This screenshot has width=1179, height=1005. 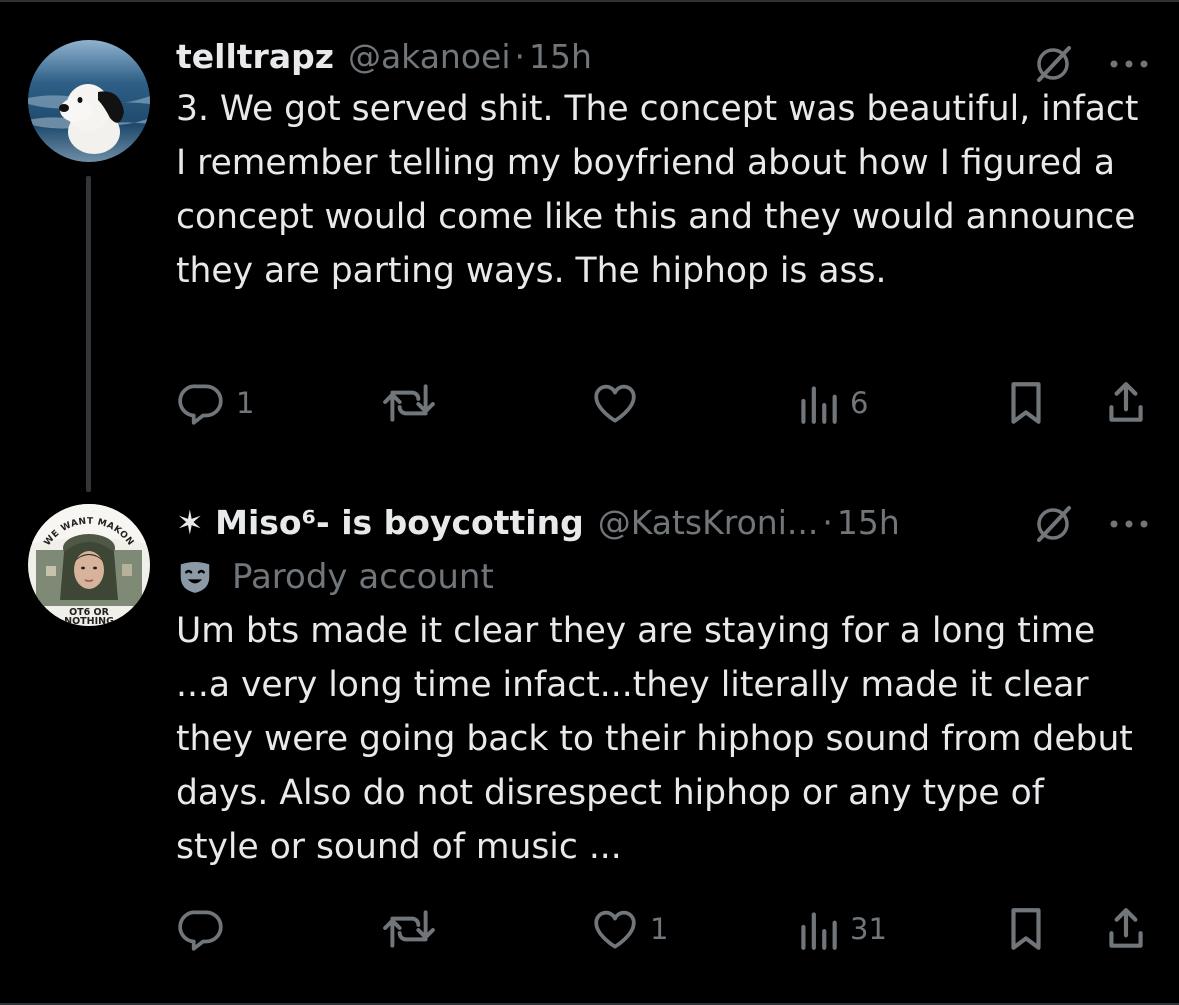 I want to click on like-button: 1, so click(x=629, y=929).